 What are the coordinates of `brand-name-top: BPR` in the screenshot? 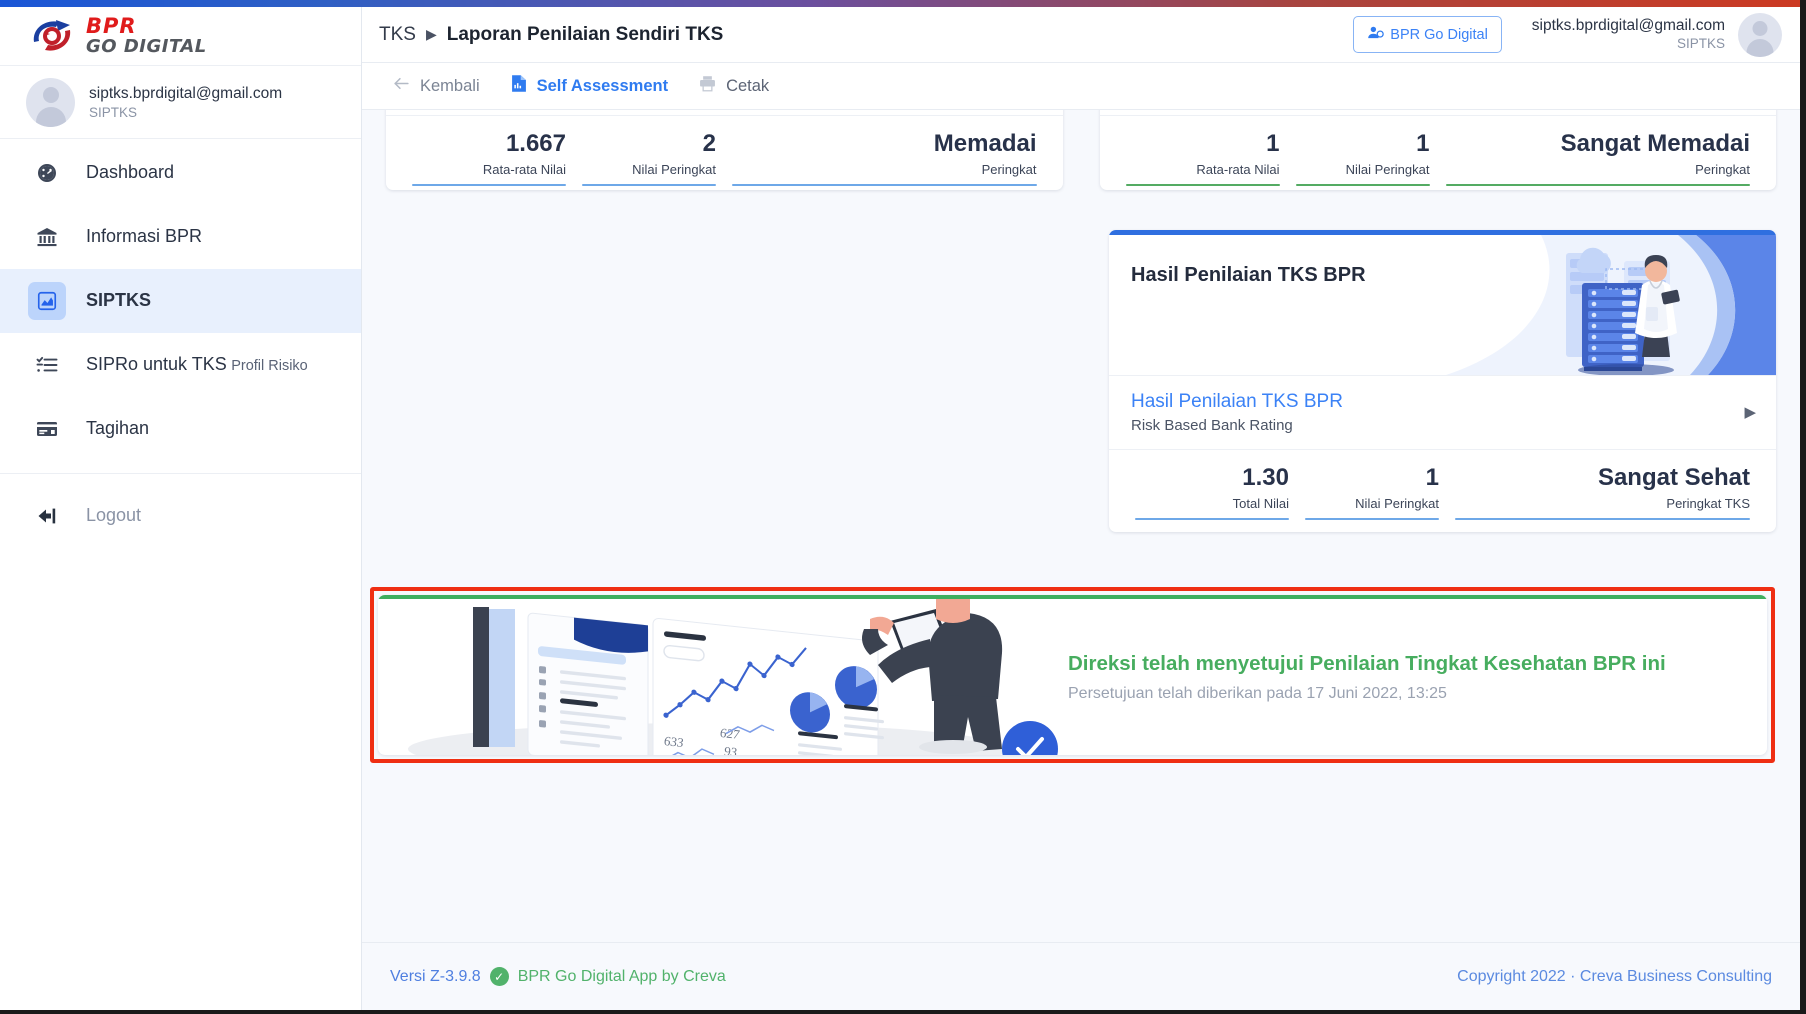 It's located at (111, 26).